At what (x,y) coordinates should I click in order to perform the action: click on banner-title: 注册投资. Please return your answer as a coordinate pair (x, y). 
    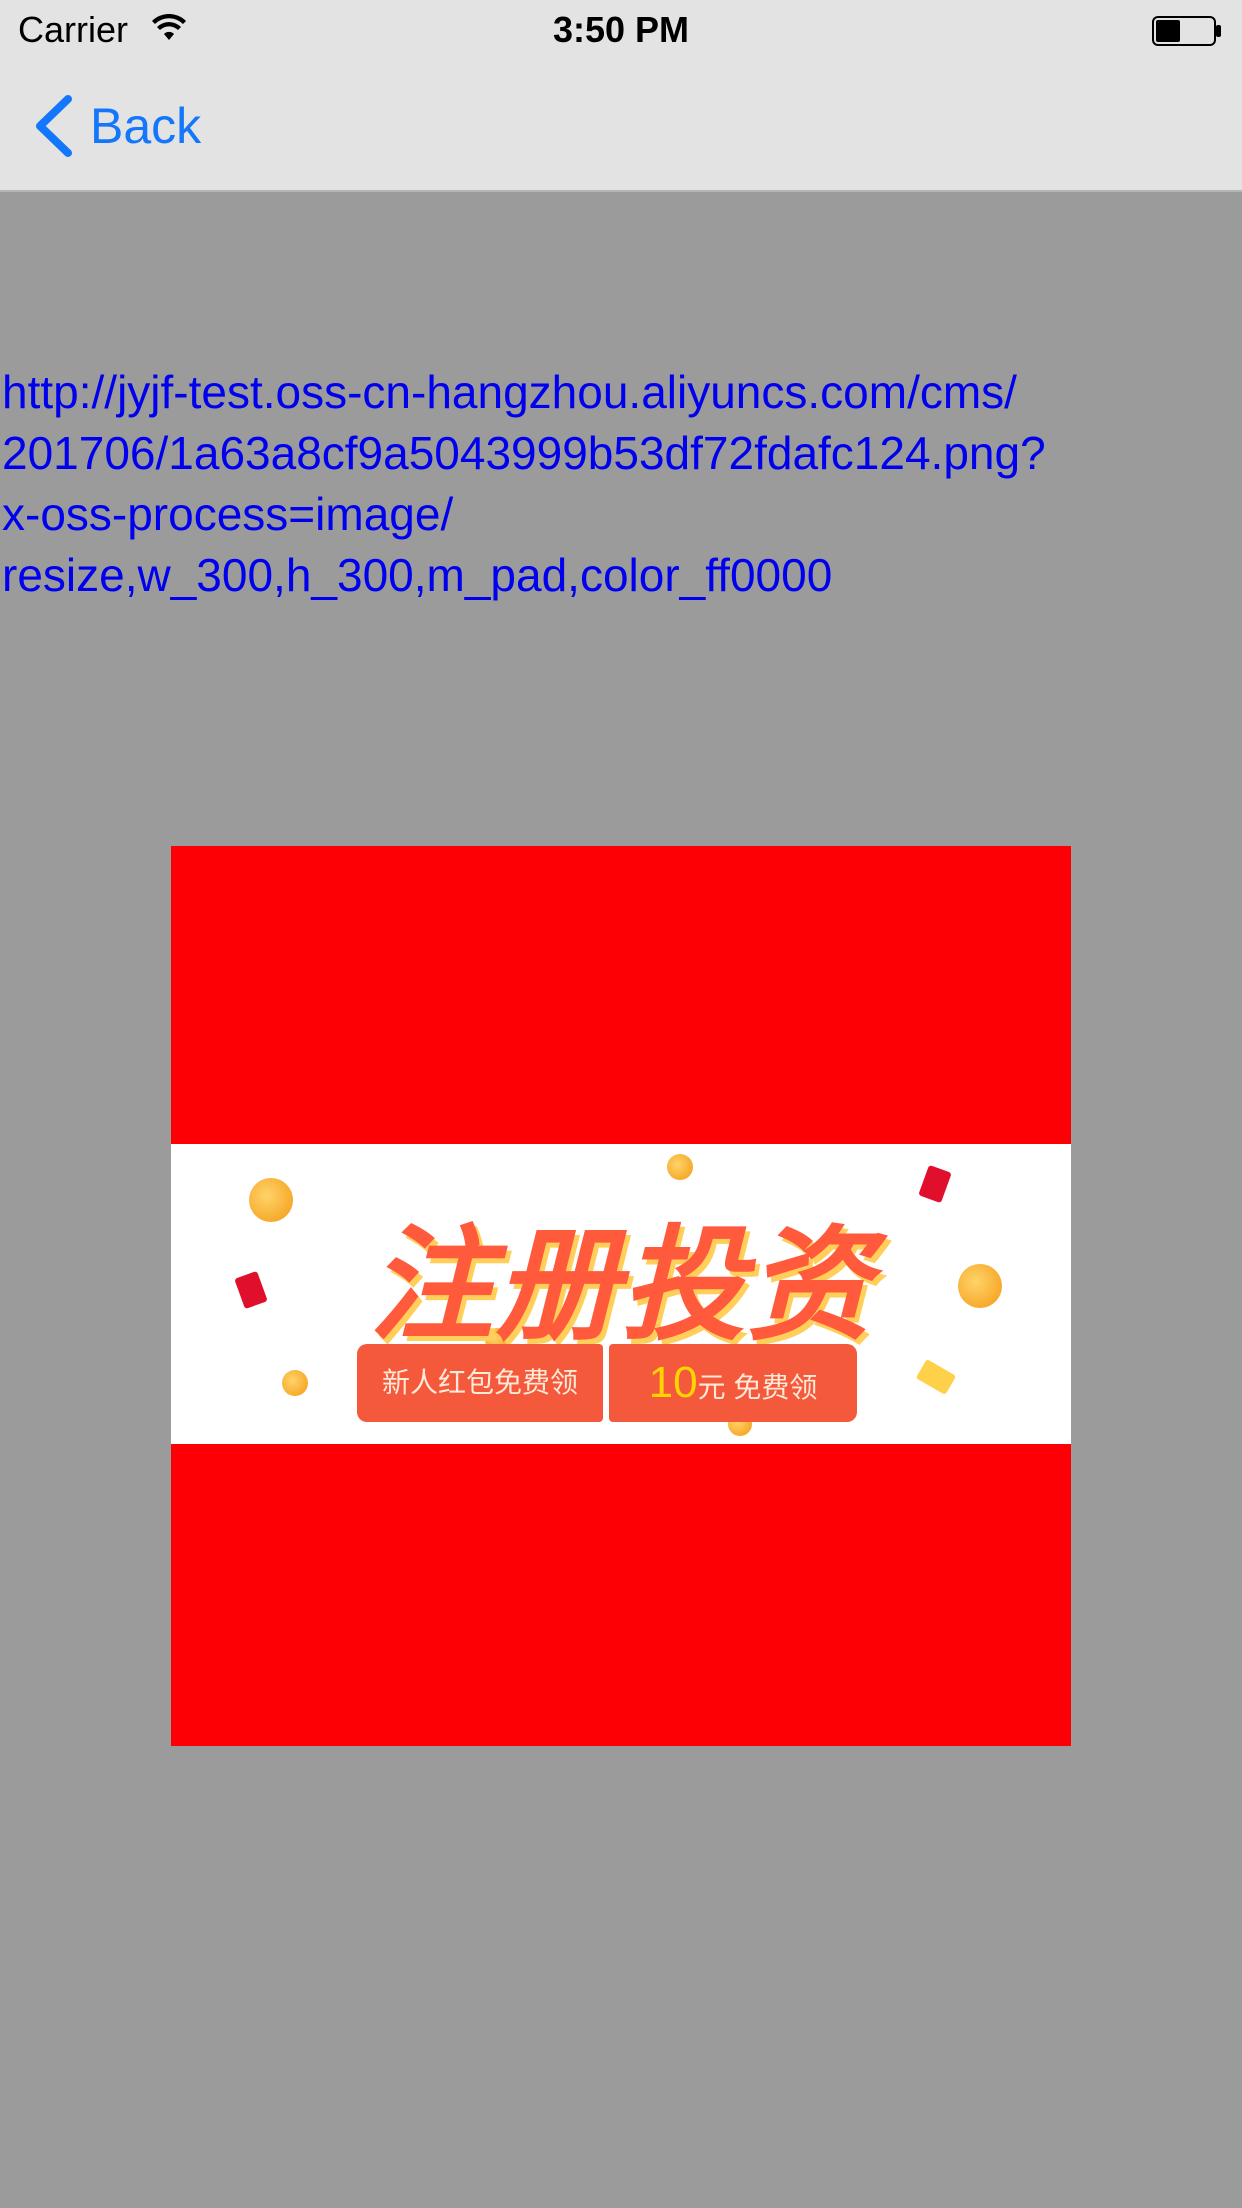
    Looking at the image, I should click on (620, 1286).